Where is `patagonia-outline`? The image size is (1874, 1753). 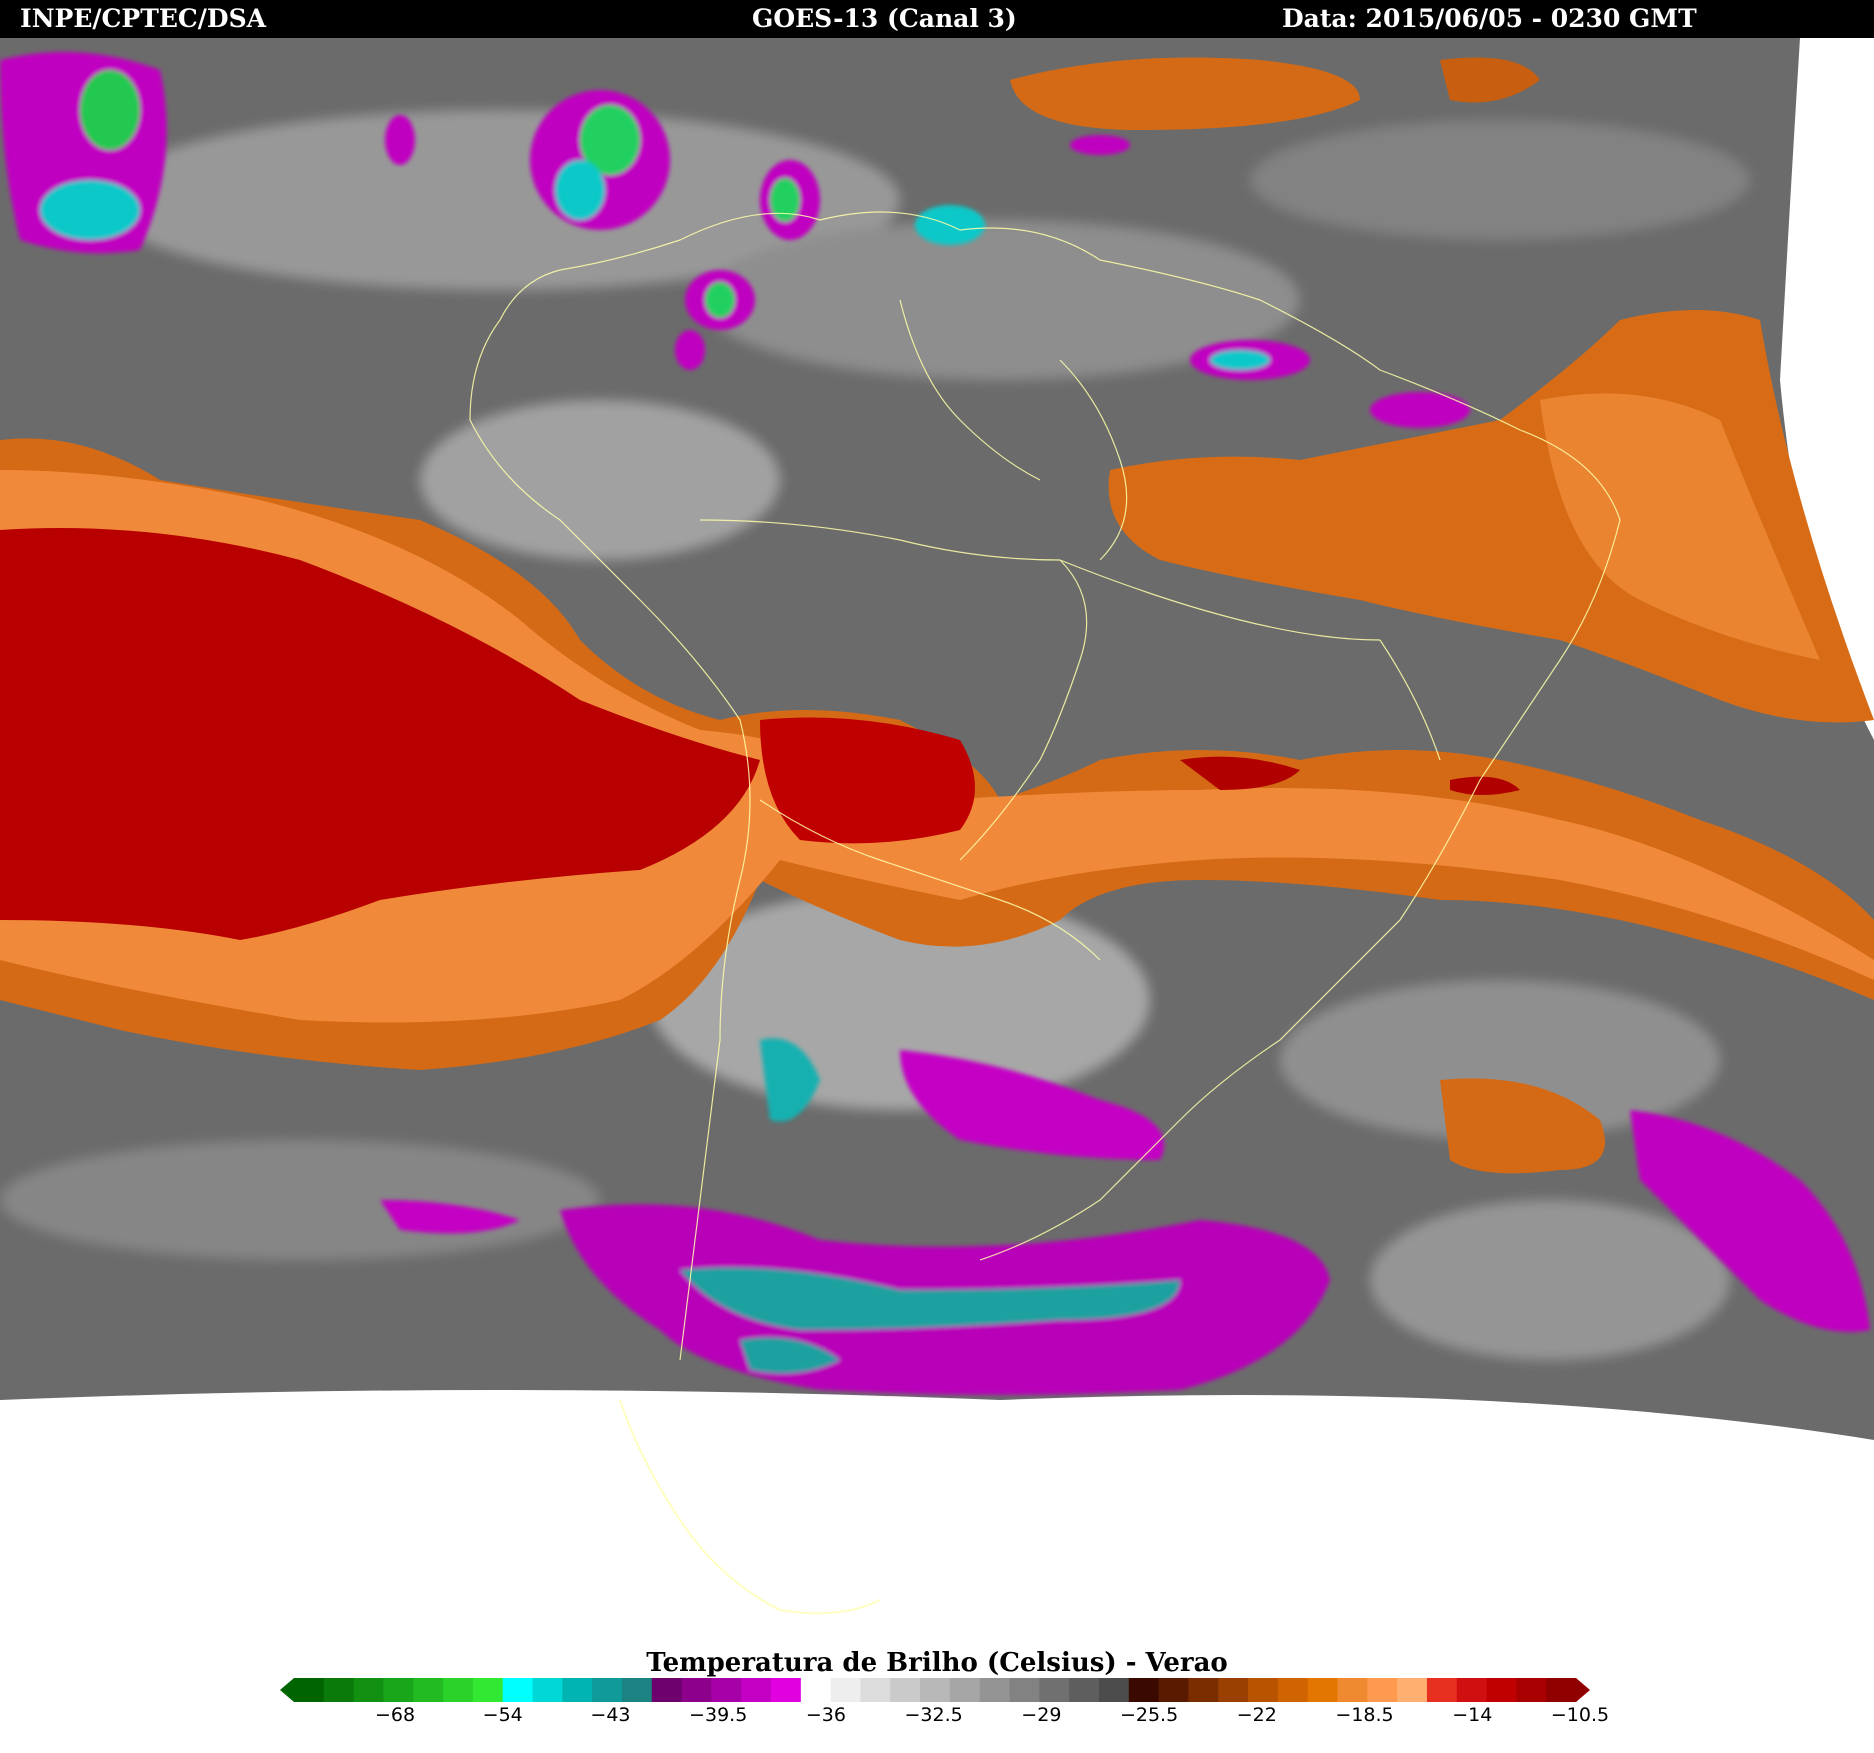 patagonia-outline is located at coordinates (750, 1507).